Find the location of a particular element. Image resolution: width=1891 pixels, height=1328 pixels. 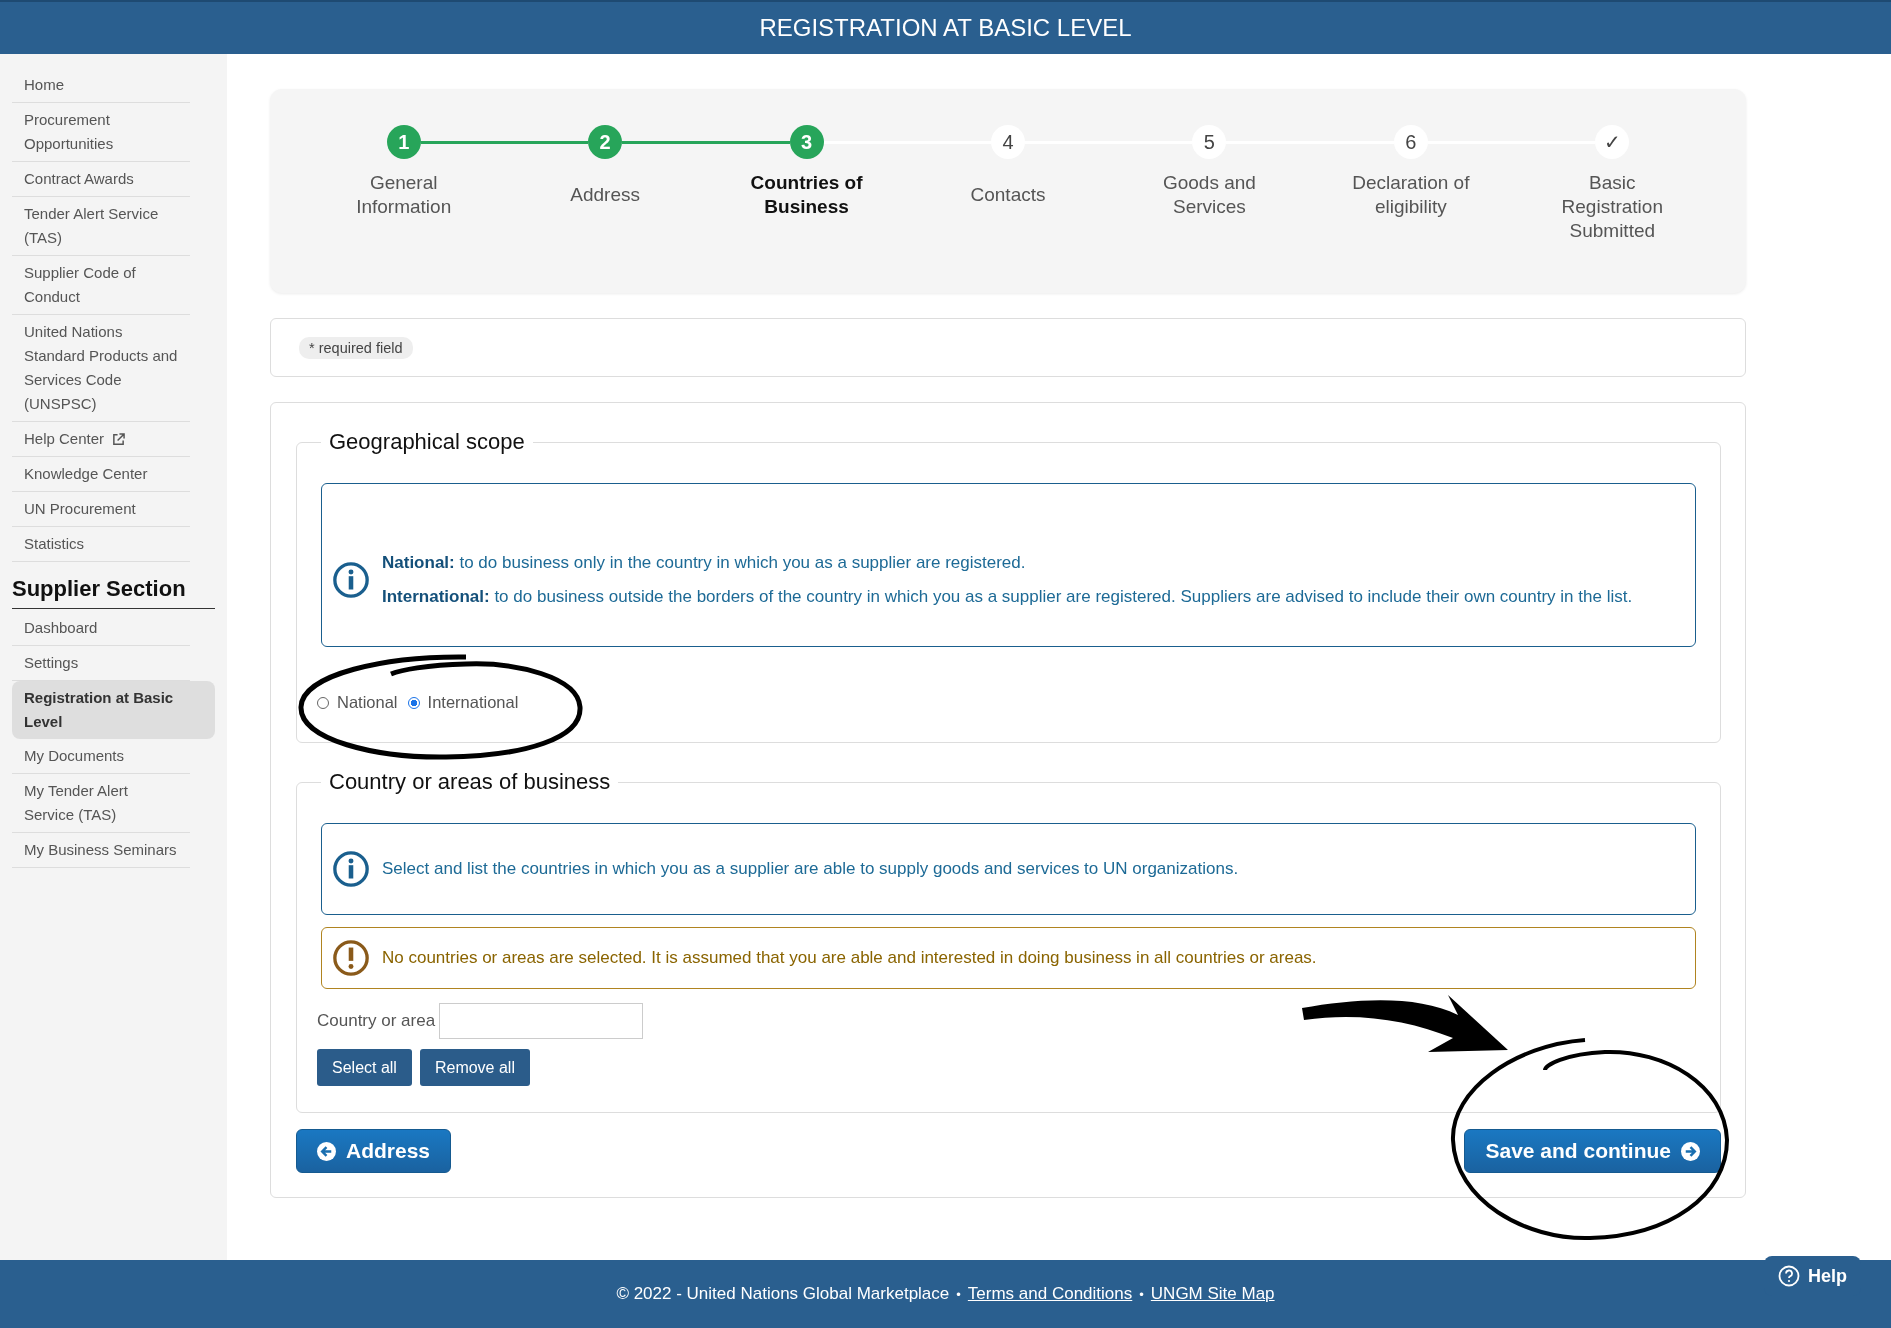

sidebar-link: My Tender Alert Service (TAS) is located at coordinates (101, 803).